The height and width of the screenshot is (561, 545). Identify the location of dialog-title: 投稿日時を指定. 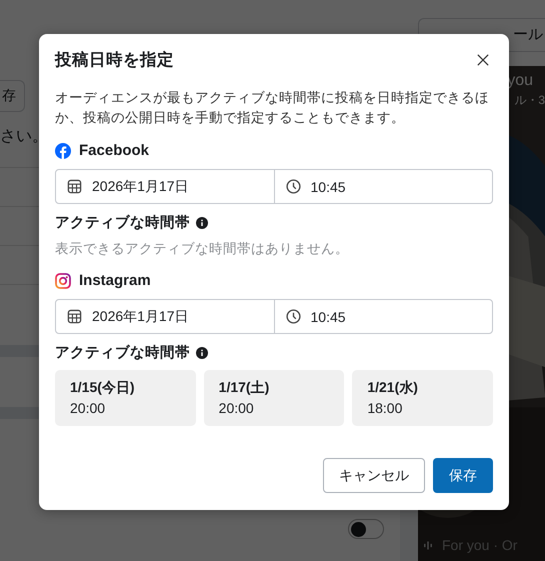
(114, 60).